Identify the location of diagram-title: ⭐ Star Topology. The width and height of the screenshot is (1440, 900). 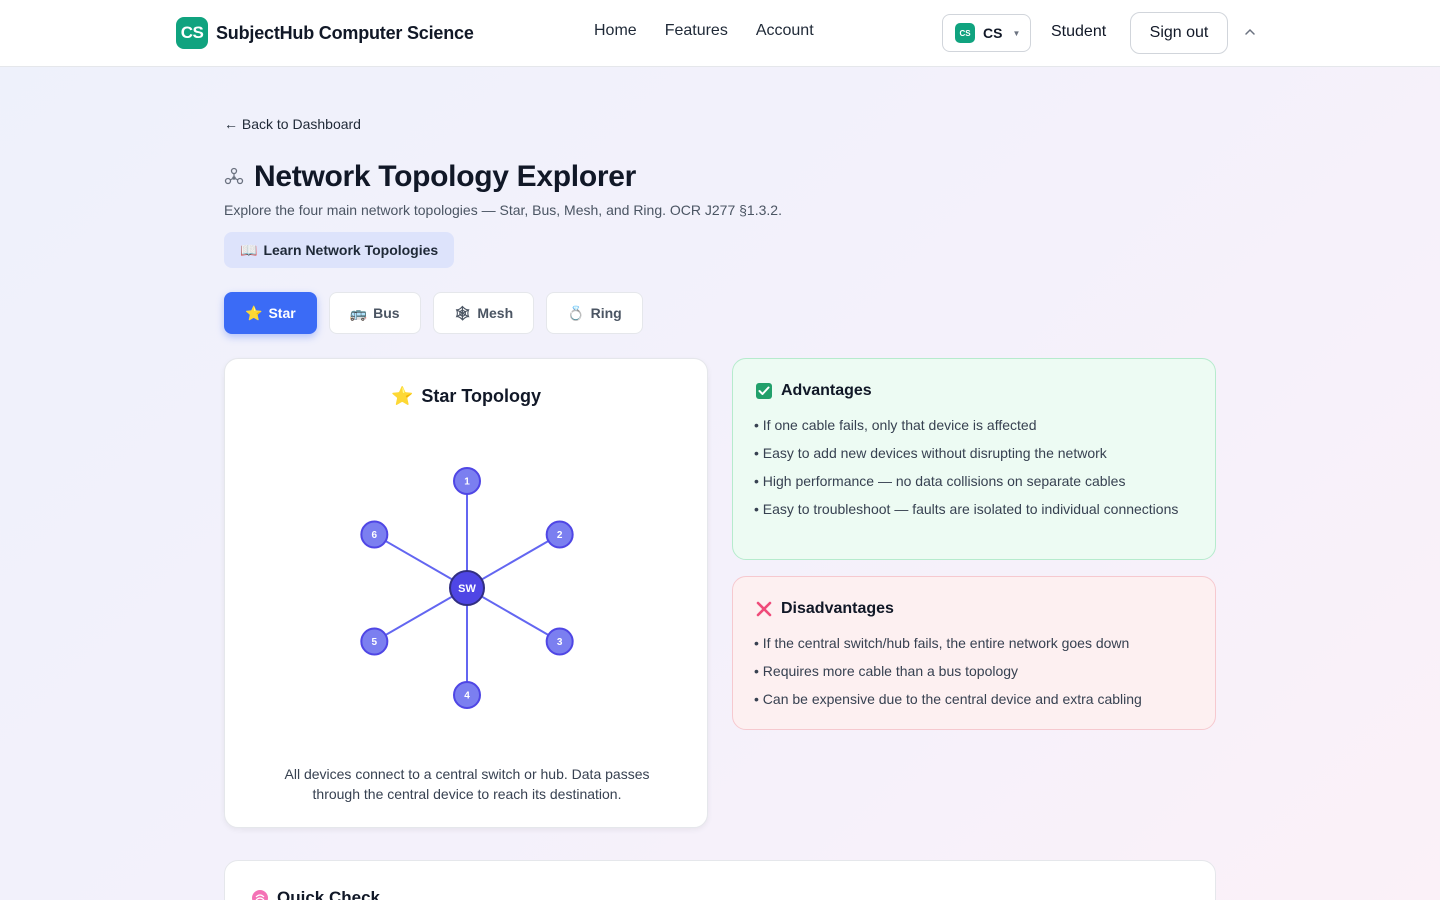
(466, 396).